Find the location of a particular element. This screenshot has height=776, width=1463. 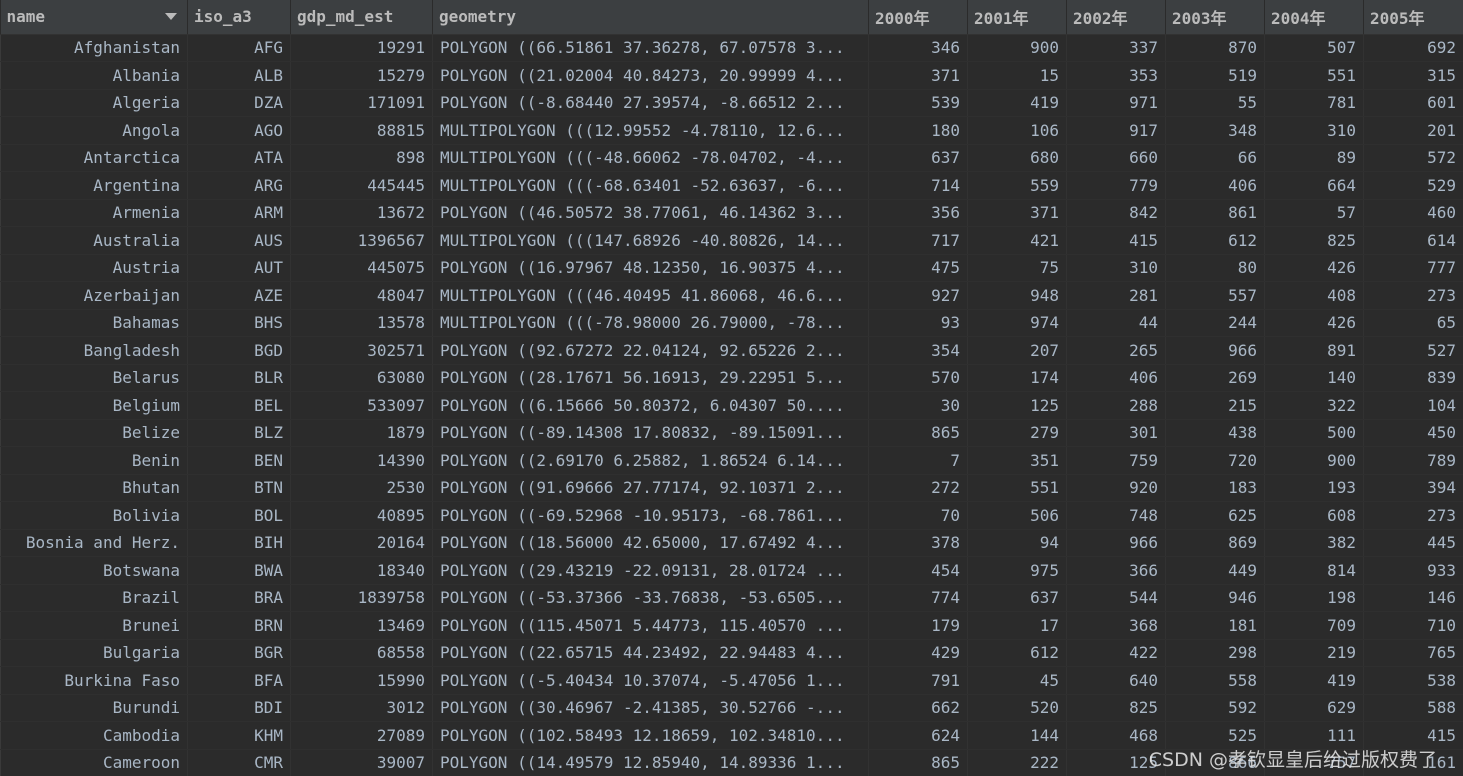

cell-2002: 544 is located at coordinates (1116, 598).